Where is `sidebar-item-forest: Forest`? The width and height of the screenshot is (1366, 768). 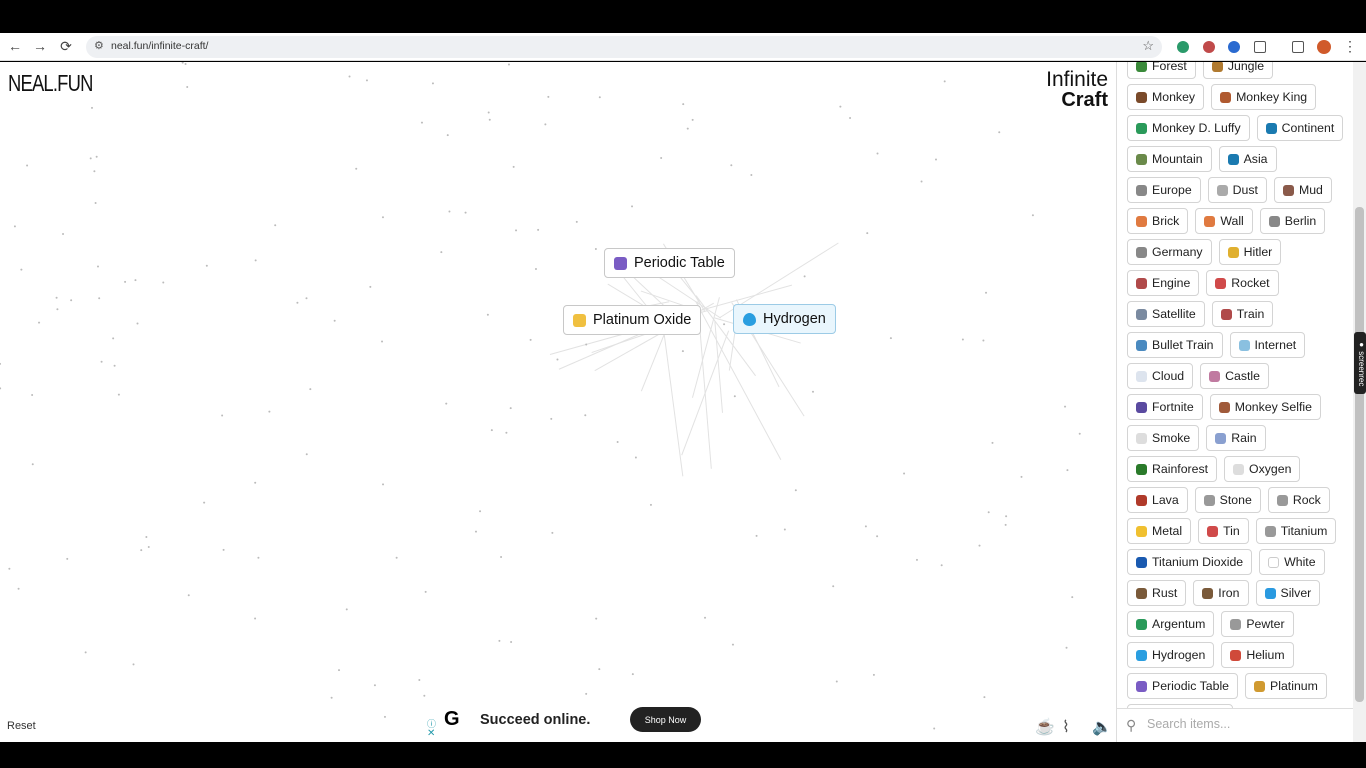
sidebar-item-forest: Forest is located at coordinates (1161, 70).